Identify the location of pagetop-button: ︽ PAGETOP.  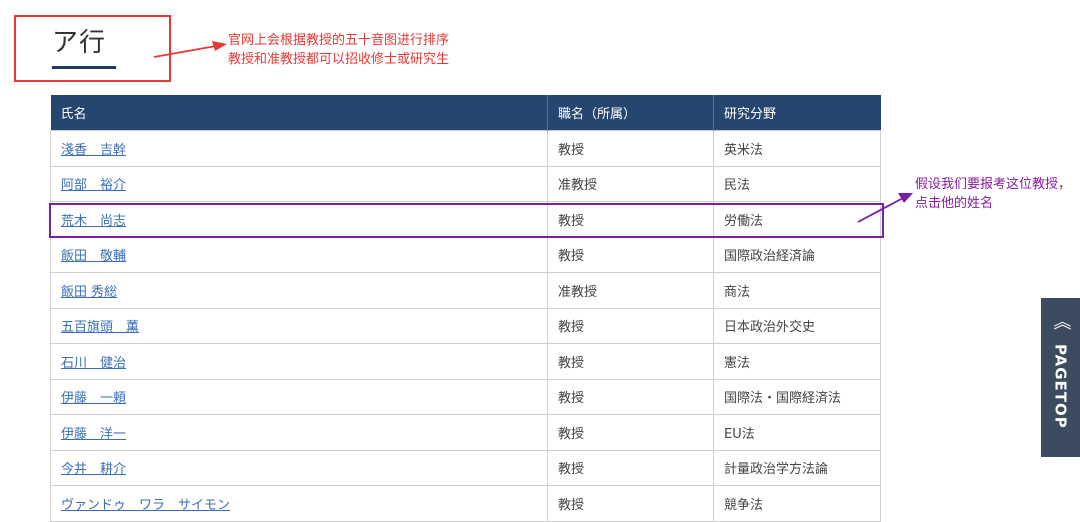
(1060, 377).